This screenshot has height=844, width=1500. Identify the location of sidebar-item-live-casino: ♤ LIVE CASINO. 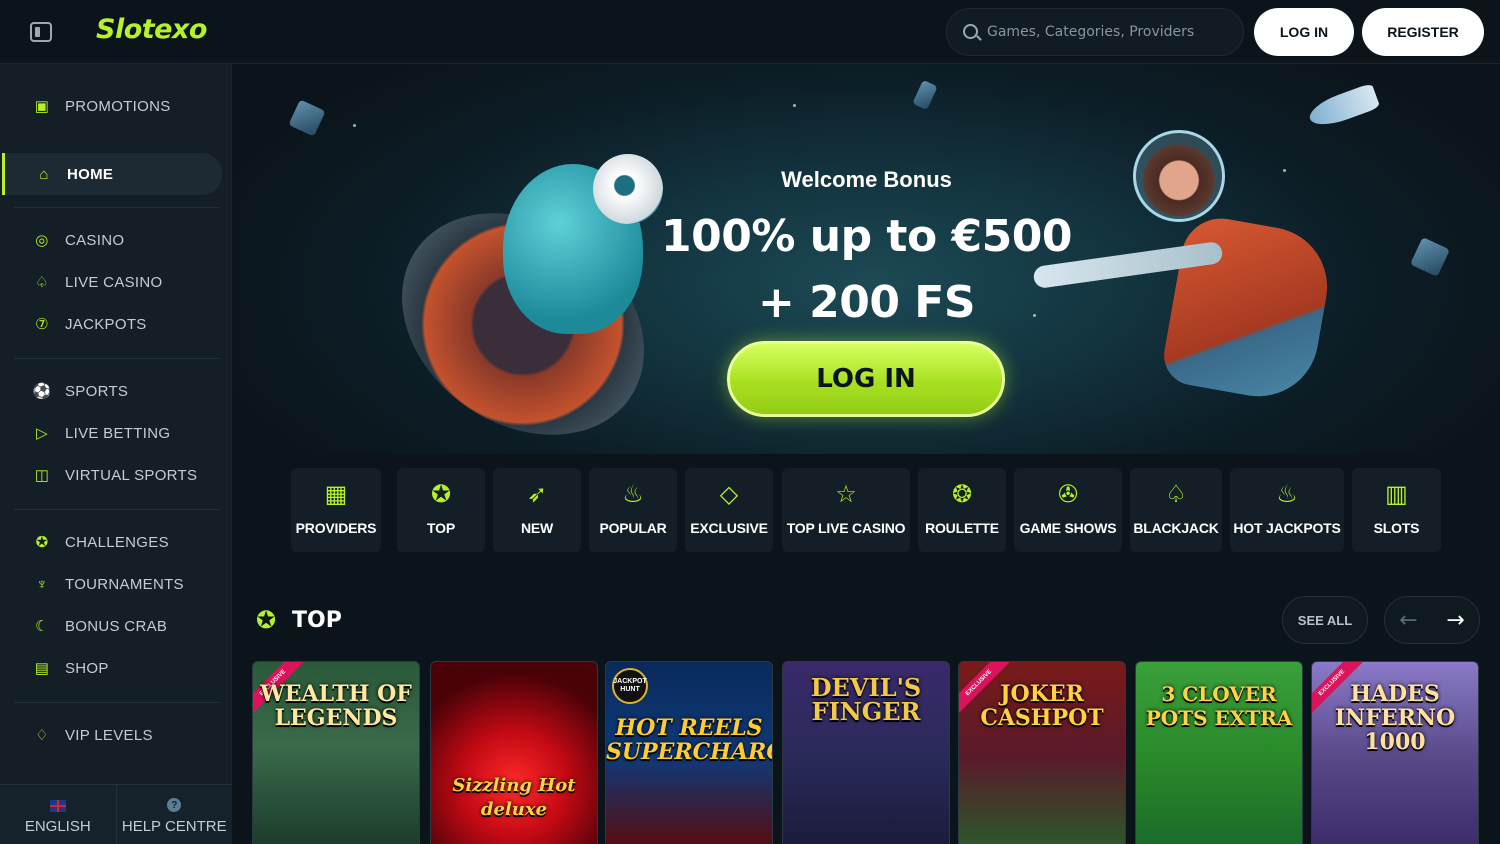
(116, 282).